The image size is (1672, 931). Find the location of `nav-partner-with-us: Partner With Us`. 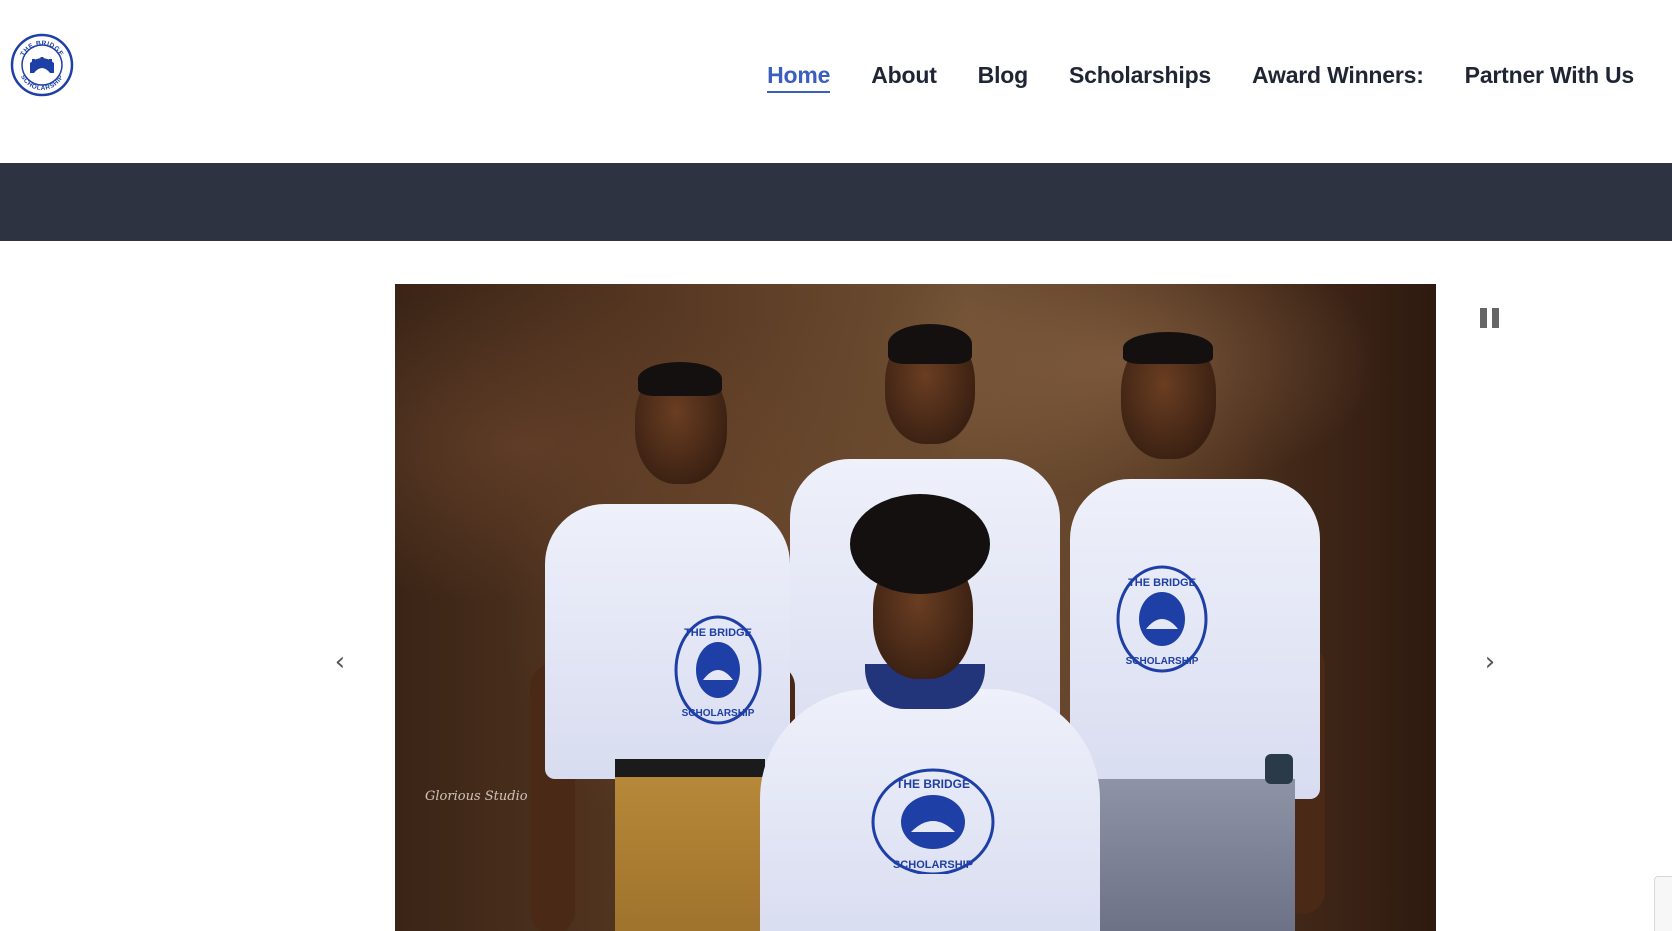

nav-partner-with-us: Partner With Us is located at coordinates (1550, 76).